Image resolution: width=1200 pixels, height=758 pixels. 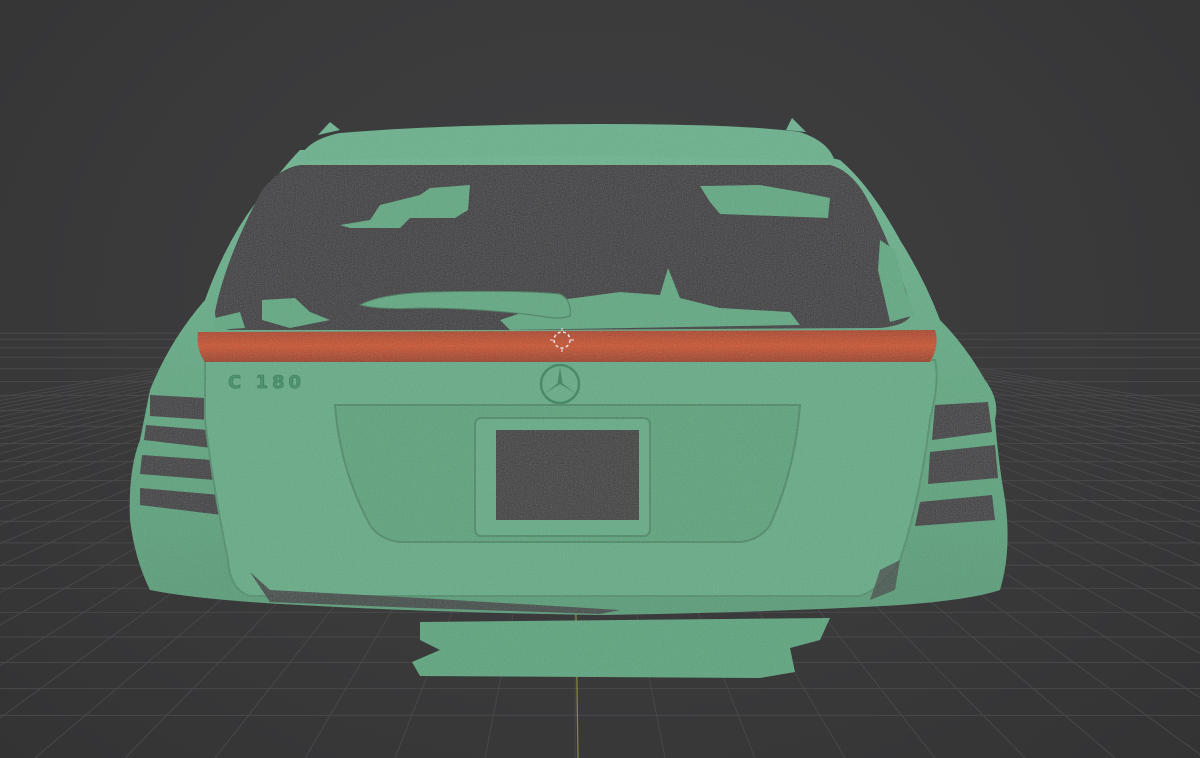 I want to click on bumper-lower-lip, so click(x=621, y=648).